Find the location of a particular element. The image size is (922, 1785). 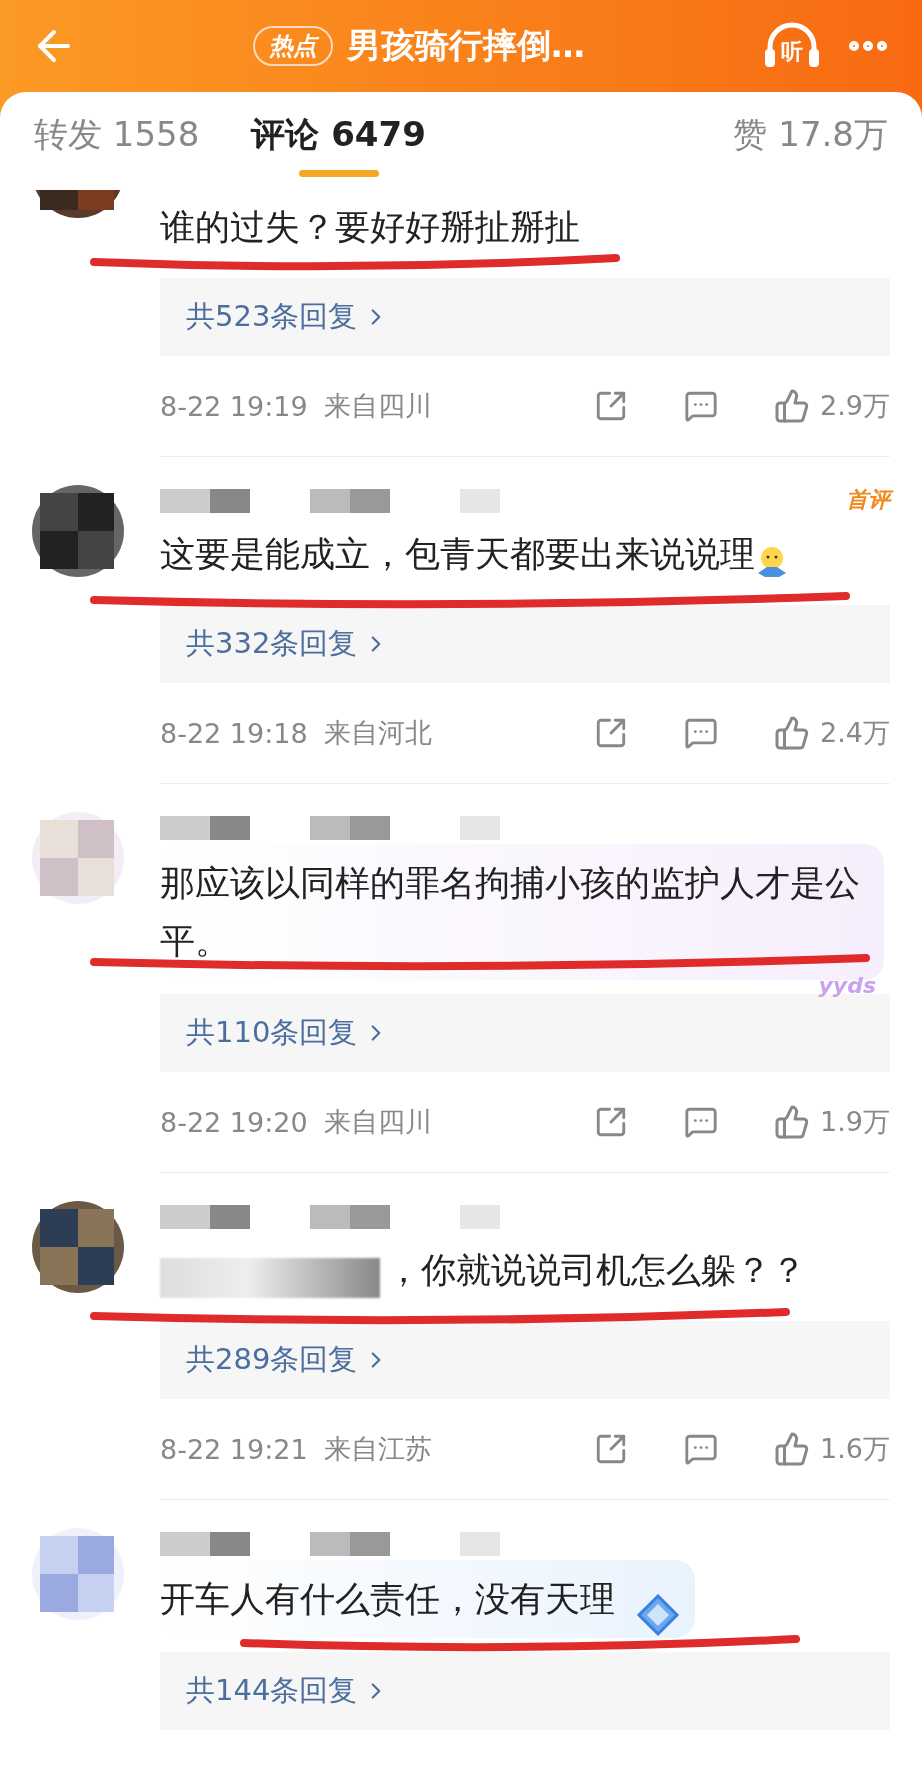

like-count: 2.9万 is located at coordinates (855, 406).